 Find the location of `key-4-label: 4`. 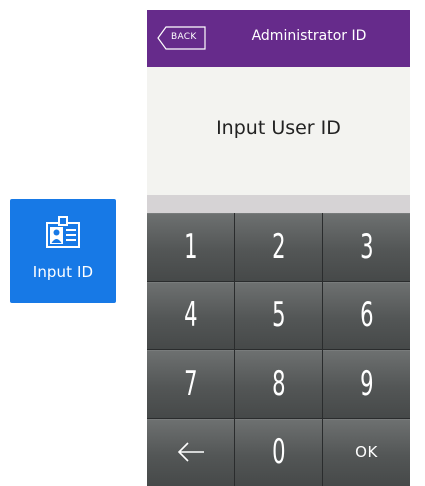

key-4-label: 4 is located at coordinates (190, 315).